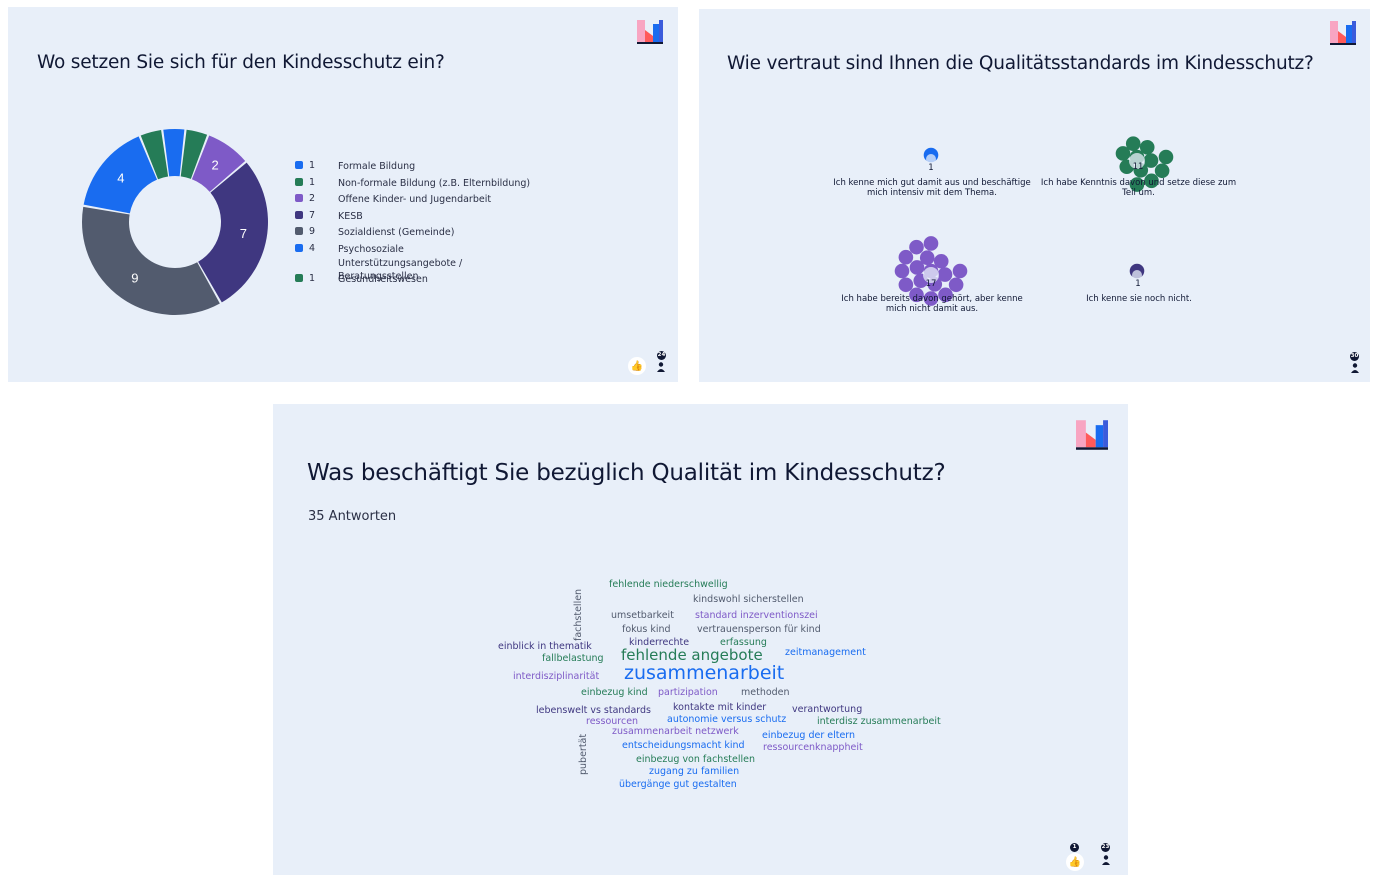 The width and height of the screenshot is (1373, 875). What do you see at coordinates (1139, 299) in the screenshot?
I see `option-caption: Ich kenne sie noch nicht.` at bounding box center [1139, 299].